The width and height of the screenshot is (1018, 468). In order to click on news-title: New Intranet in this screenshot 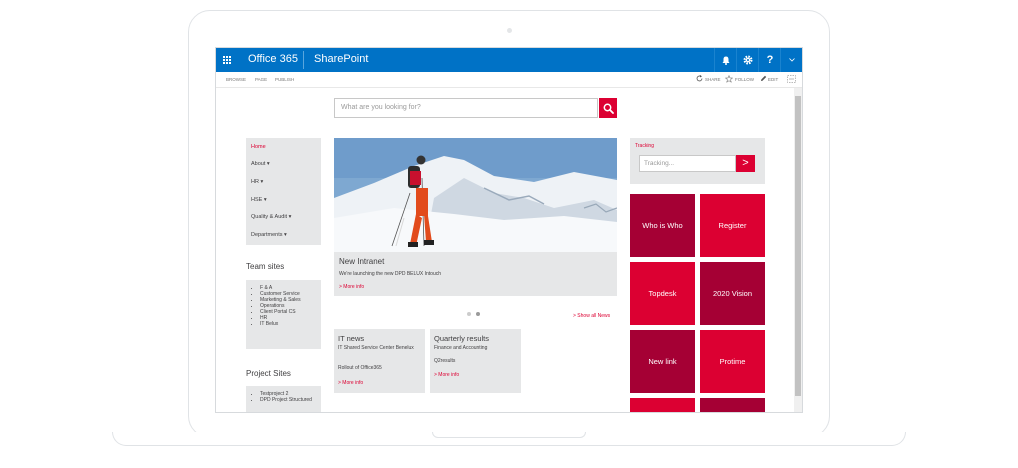, I will do `click(361, 261)`.